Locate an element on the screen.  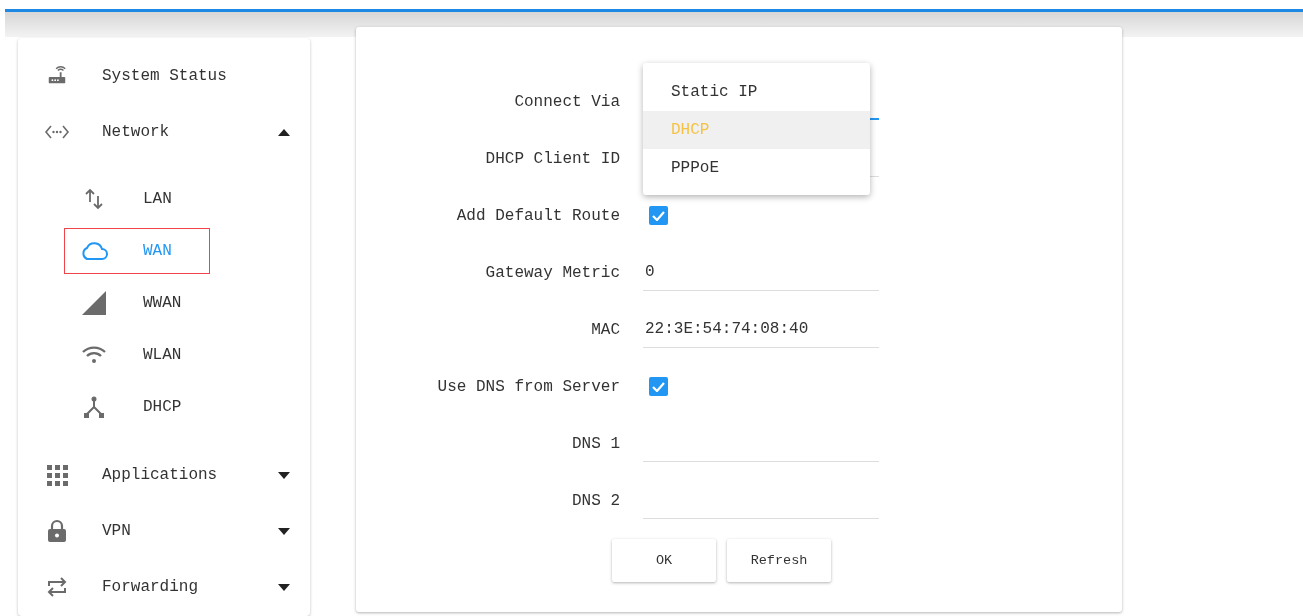
sidebar-subitem: LAN is located at coordinates (137, 199).